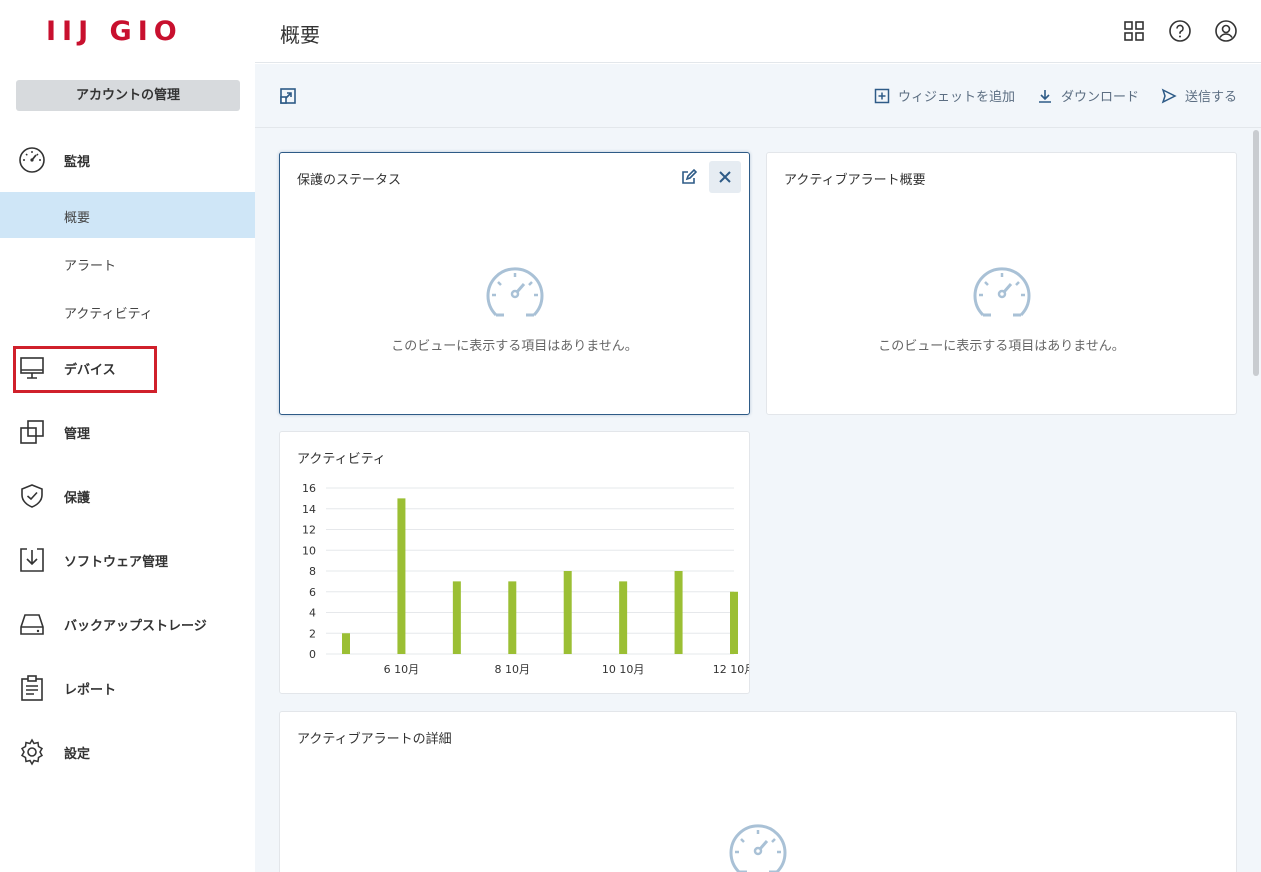 The image size is (1261, 872). I want to click on nav-software: ソフトウェア管理, so click(127, 560).